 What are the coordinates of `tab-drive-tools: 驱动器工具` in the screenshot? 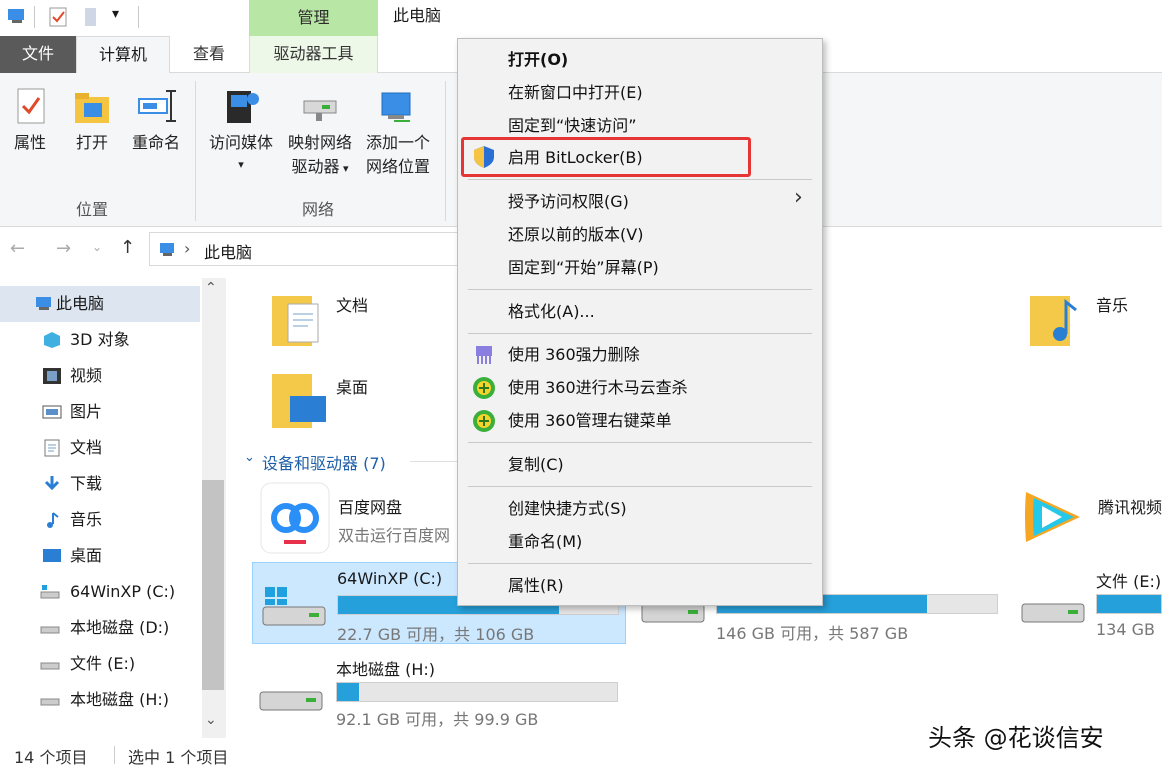 It's located at (313, 54).